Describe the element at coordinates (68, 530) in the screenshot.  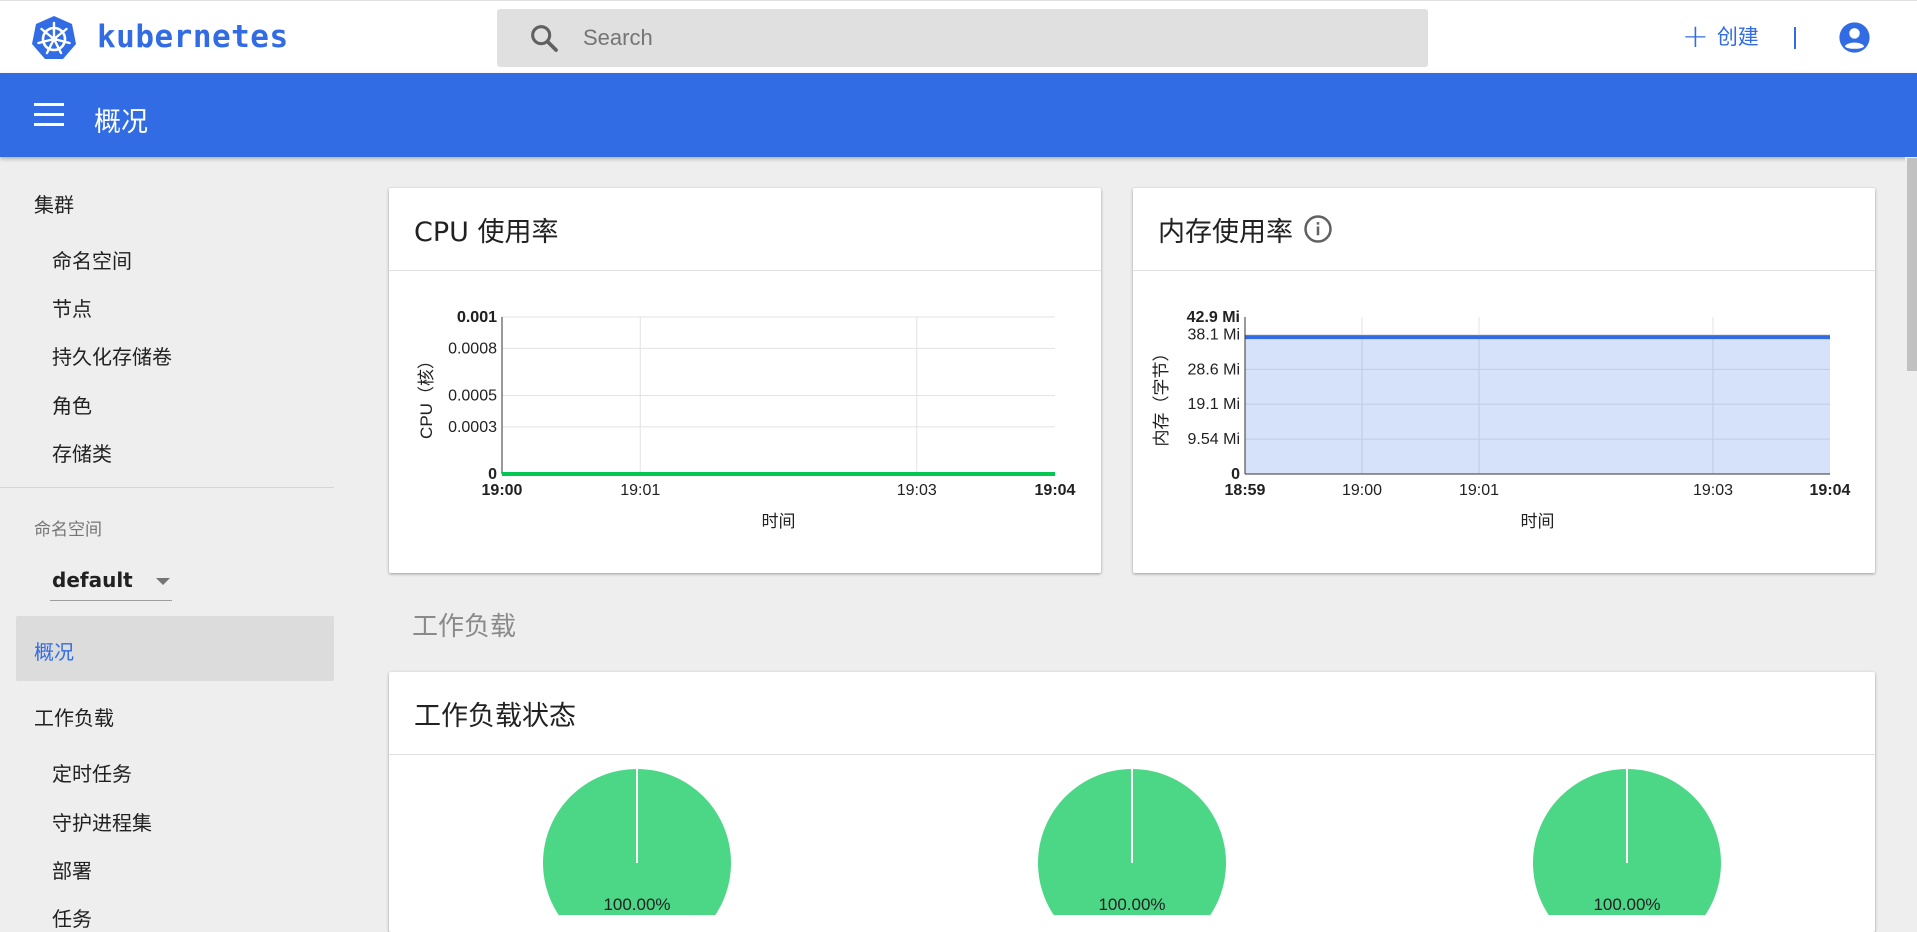
I see `namespace-label: 命名空间` at that location.